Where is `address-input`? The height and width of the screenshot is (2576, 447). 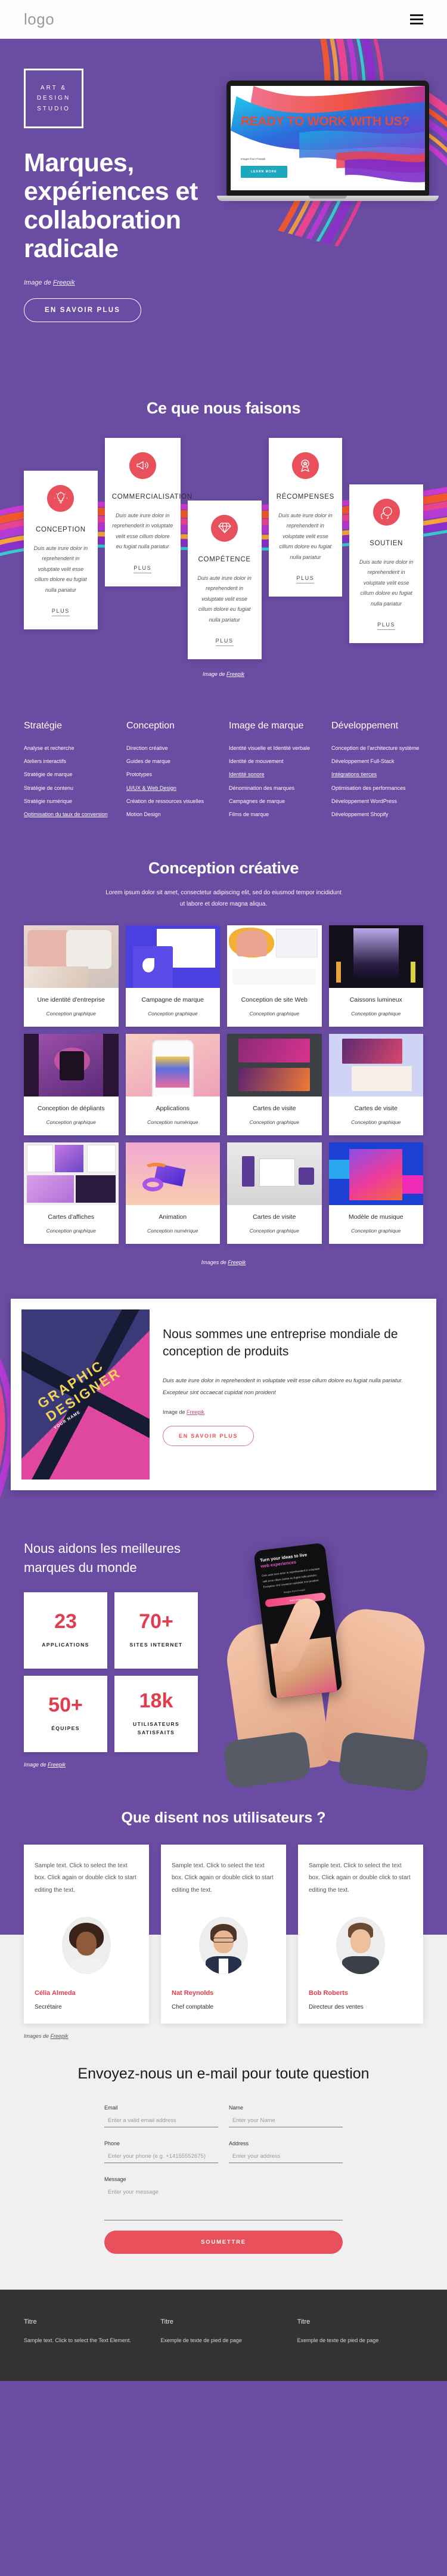 address-input is located at coordinates (286, 2157).